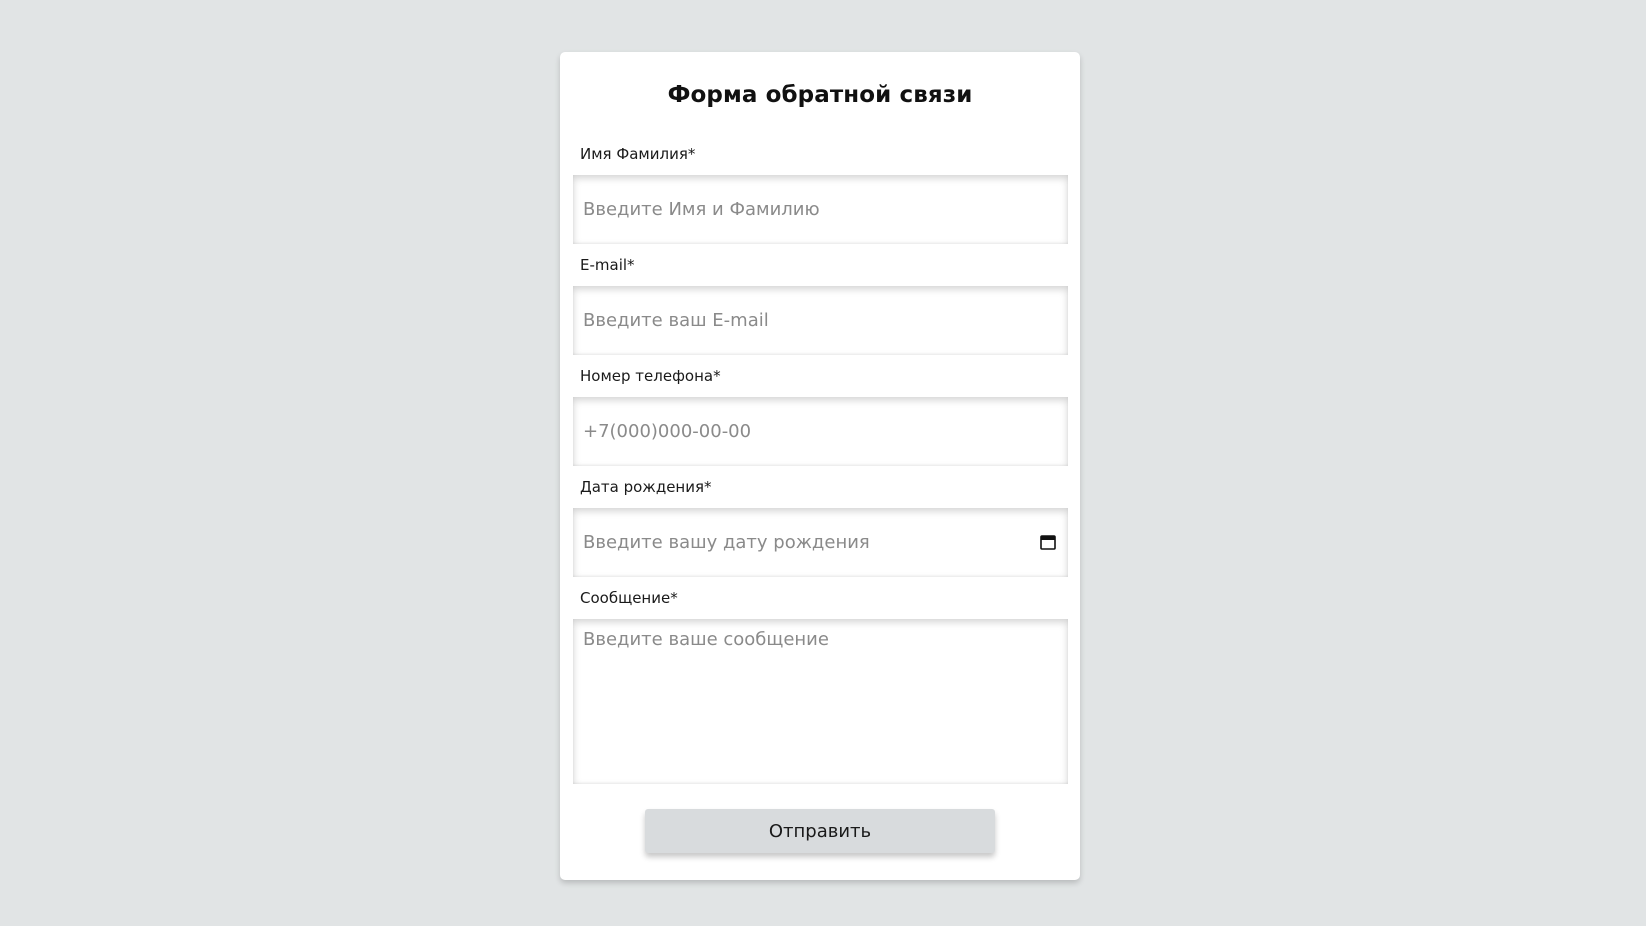 Image resolution: width=1646 pixels, height=926 pixels. Describe the element at coordinates (607, 265) in the screenshot. I see `email-label: E-mail*` at that location.